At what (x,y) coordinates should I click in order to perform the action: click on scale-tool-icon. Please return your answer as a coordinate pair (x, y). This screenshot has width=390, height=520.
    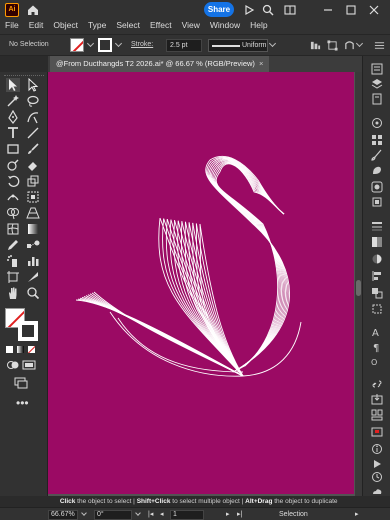
    Looking at the image, I should click on (33, 181).